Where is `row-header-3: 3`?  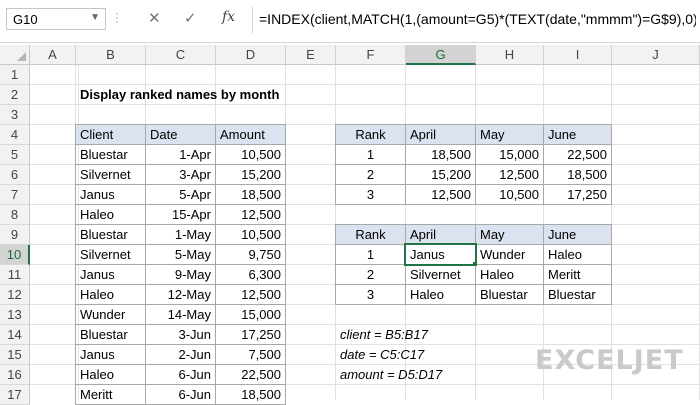 row-header-3: 3 is located at coordinates (15, 115).